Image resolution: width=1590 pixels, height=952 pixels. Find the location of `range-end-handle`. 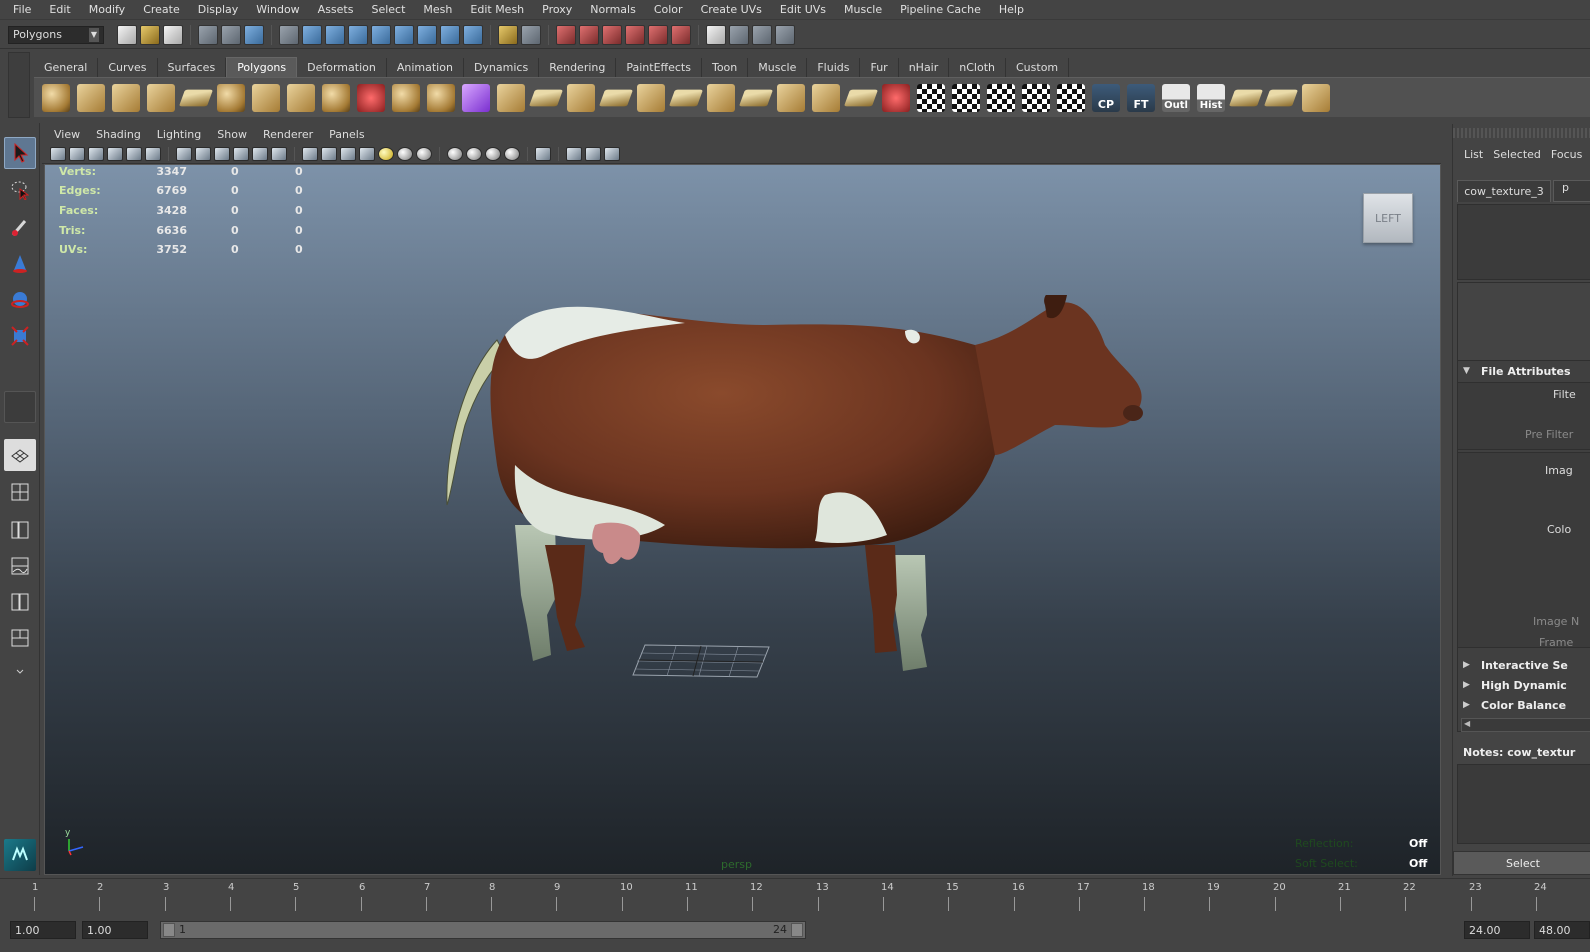

range-end-handle is located at coordinates (797, 930).